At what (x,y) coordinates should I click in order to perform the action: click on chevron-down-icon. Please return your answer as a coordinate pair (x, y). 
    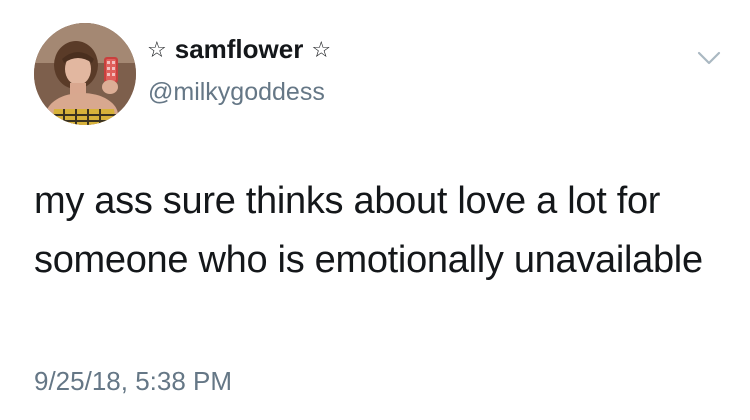
    Looking at the image, I should click on (709, 58).